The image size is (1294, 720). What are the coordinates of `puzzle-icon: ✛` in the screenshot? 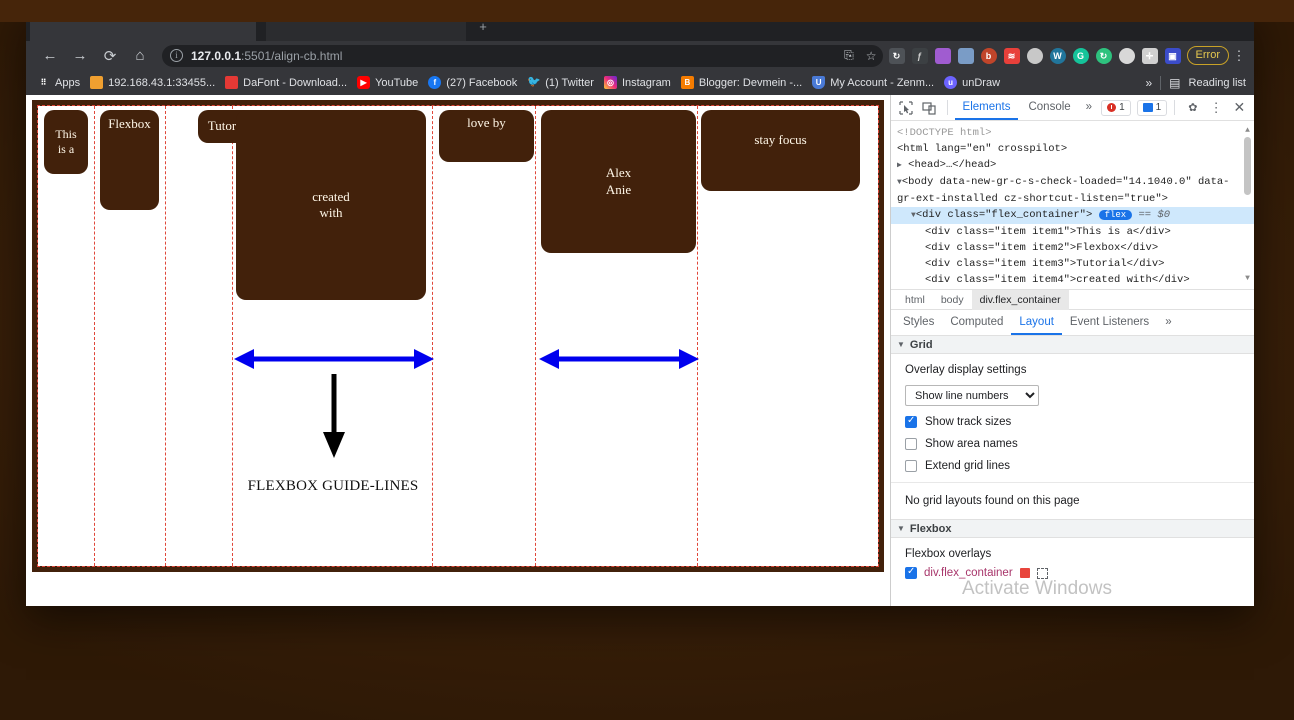 It's located at (1149, 55).